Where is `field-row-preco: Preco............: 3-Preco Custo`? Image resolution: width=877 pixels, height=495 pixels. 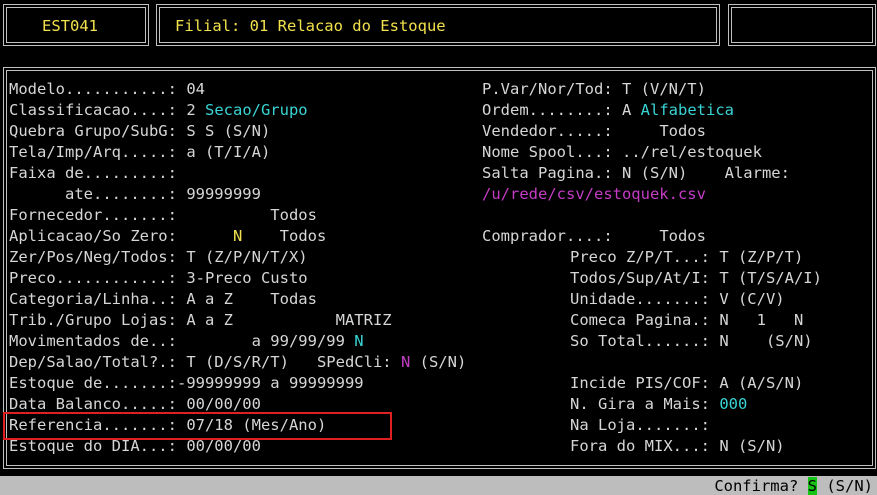
field-row-preco: Preco............: 3-Preco Custo is located at coordinates (158, 278).